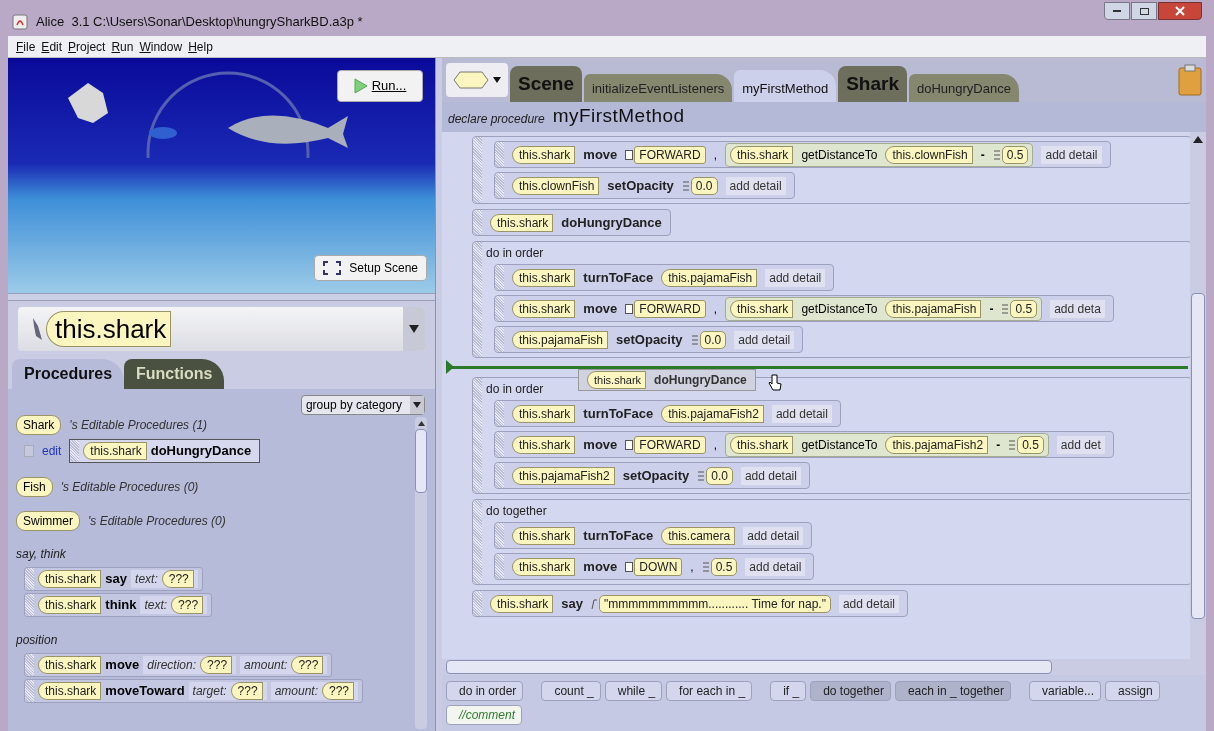 The image size is (1214, 731). I want to click on statement-block: this.shark say "mmmmmmmmmm............ Time for nap." add detail, so click(690, 603).